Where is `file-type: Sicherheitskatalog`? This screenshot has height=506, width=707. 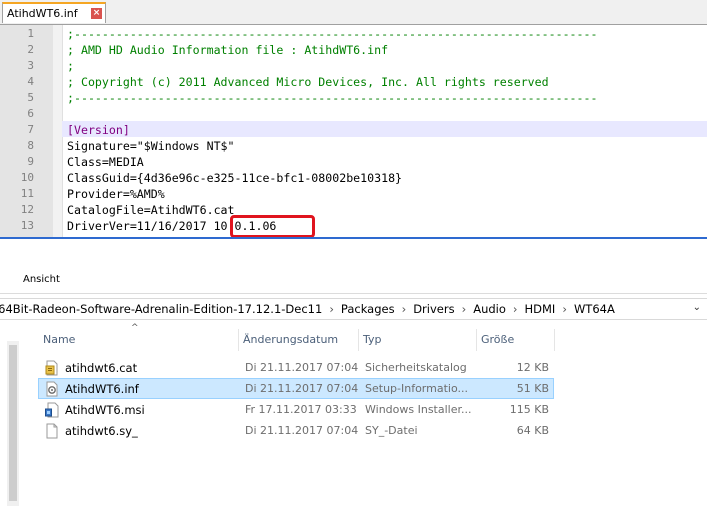
file-type: Sicherheitskatalog is located at coordinates (416, 367).